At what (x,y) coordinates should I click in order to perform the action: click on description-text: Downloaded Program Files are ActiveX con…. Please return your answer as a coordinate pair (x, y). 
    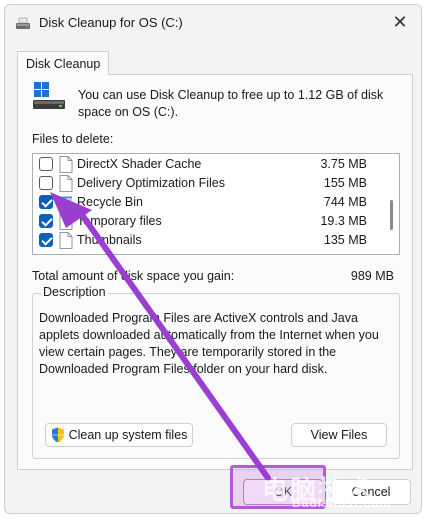
    Looking at the image, I should click on (209, 343).